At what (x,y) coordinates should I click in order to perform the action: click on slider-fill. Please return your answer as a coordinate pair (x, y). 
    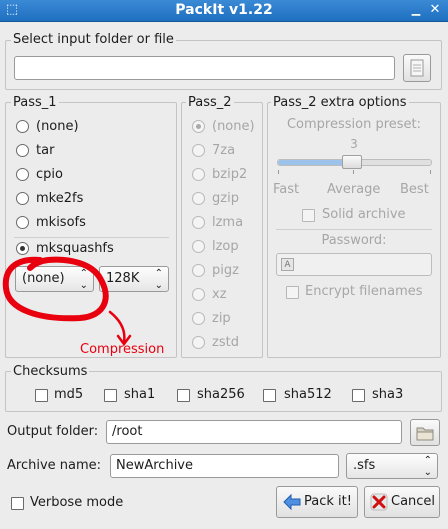
    Looking at the image, I should click on (314, 162).